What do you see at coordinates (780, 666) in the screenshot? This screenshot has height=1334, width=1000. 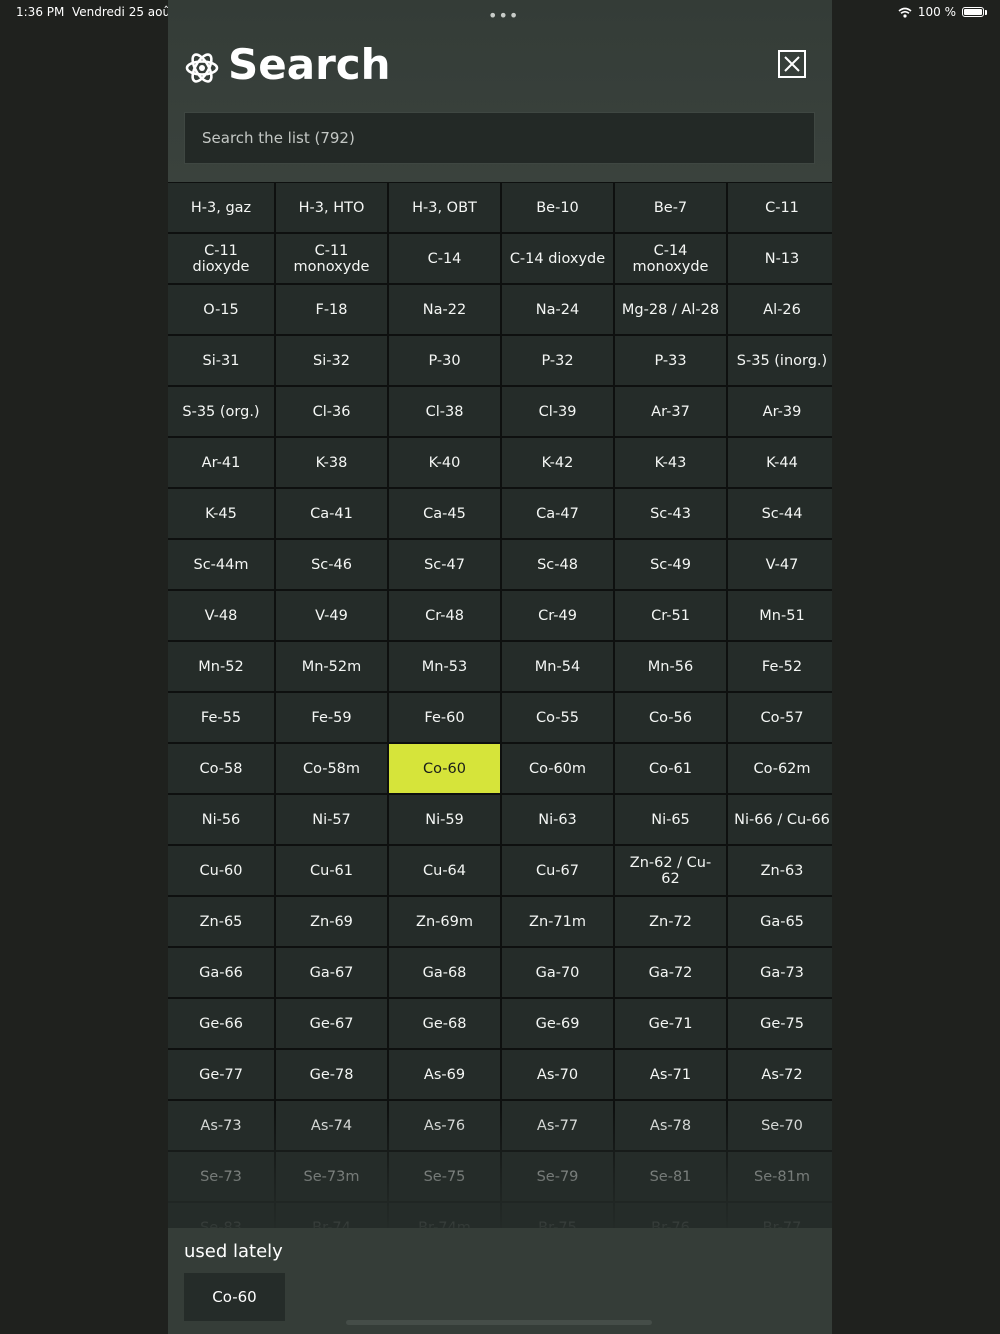 I see `nuclide-cell: Fe-52` at bounding box center [780, 666].